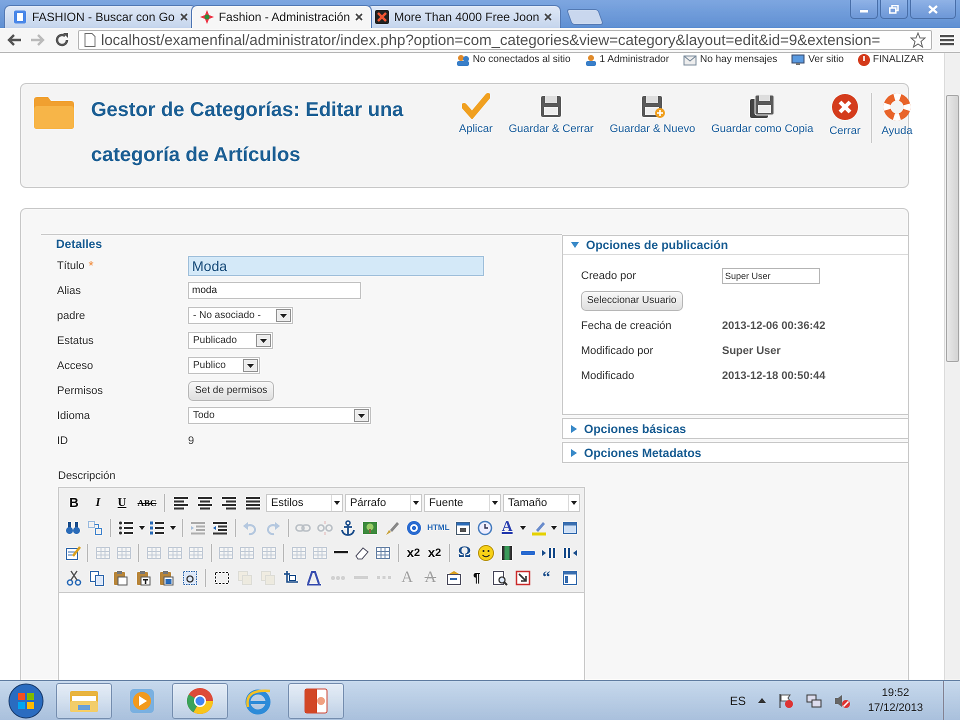  I want to click on text-field: Super User, so click(771, 276).